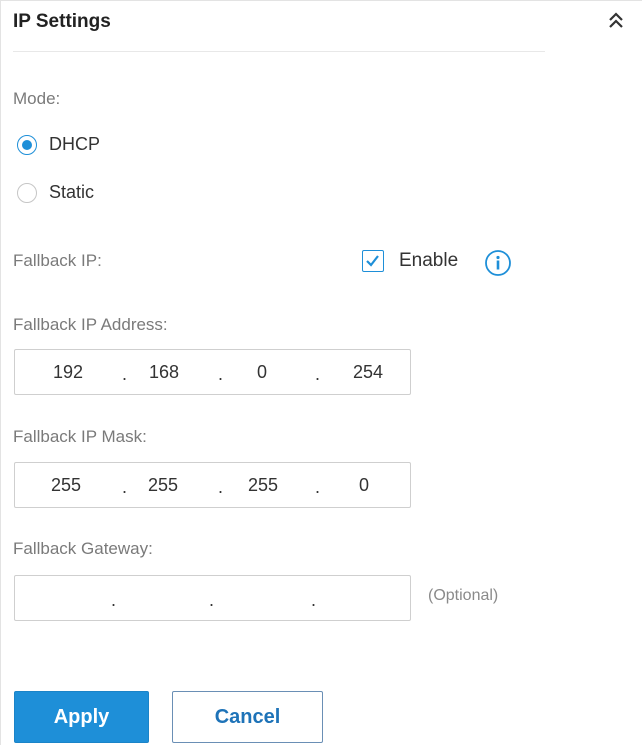  I want to click on dhcp-radio-label: DHCP, so click(75, 144).